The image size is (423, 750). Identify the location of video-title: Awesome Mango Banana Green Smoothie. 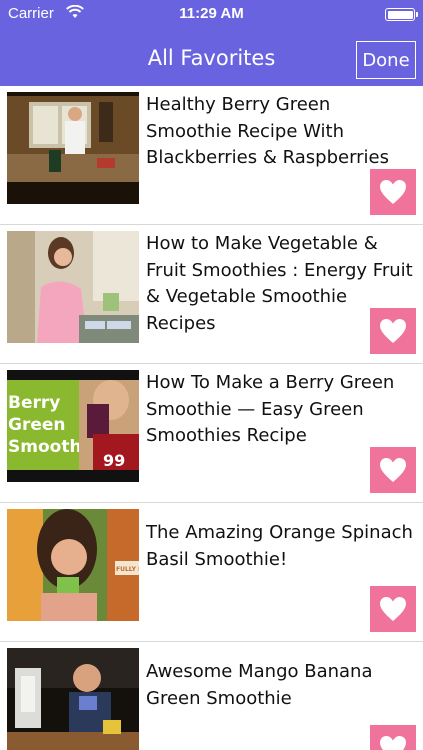
(281, 685).